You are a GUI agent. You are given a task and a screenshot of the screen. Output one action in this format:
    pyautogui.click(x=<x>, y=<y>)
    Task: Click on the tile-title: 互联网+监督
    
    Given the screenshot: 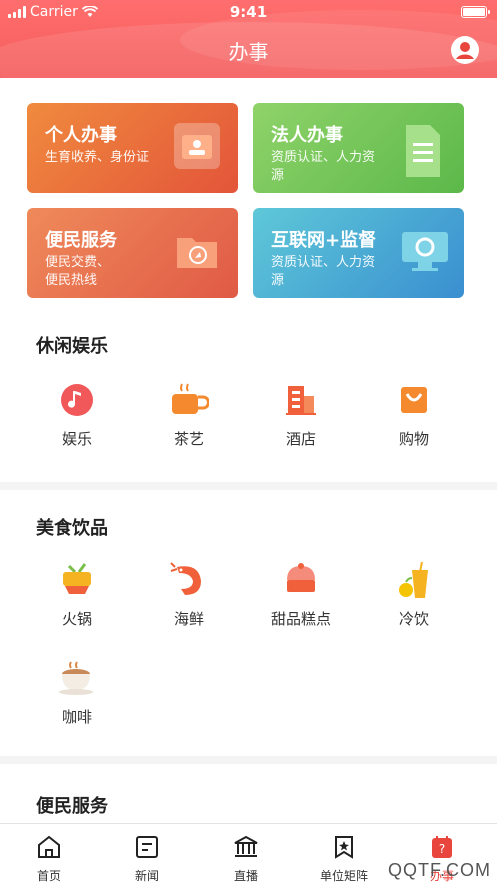 What is the action you would take?
    pyautogui.click(x=324, y=240)
    